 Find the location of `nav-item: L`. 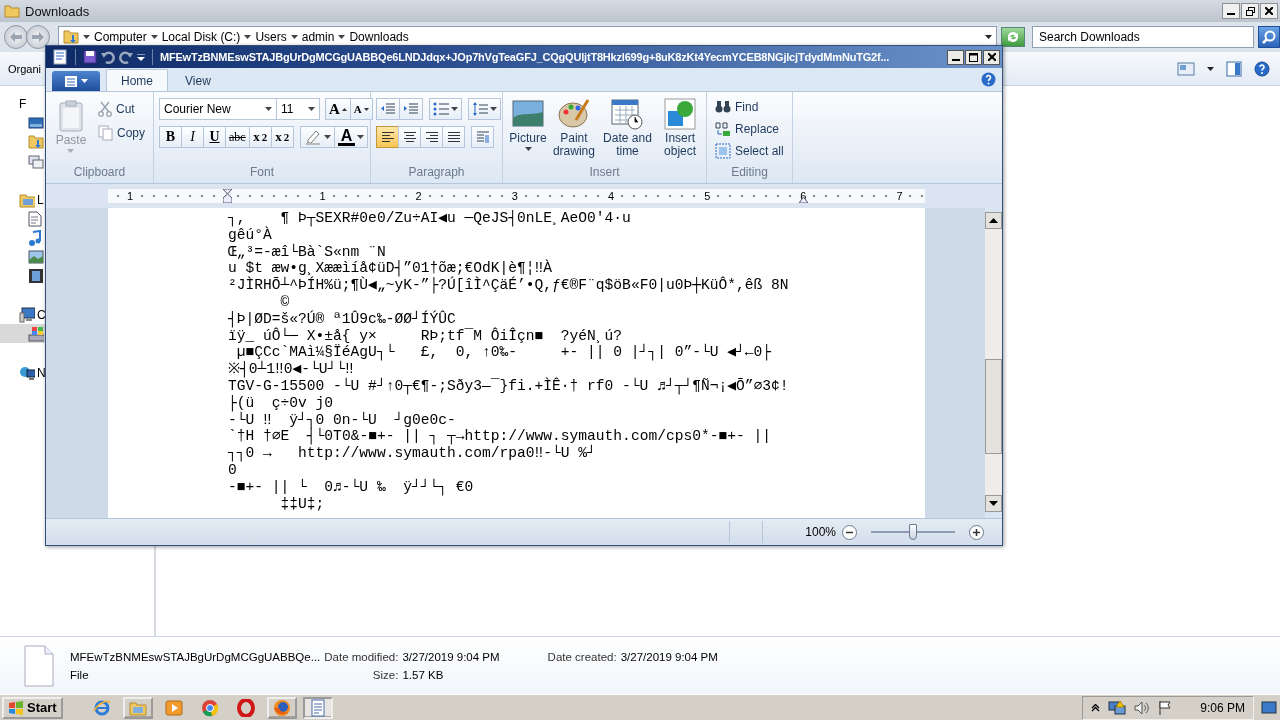

nav-item: L is located at coordinates (22, 199).